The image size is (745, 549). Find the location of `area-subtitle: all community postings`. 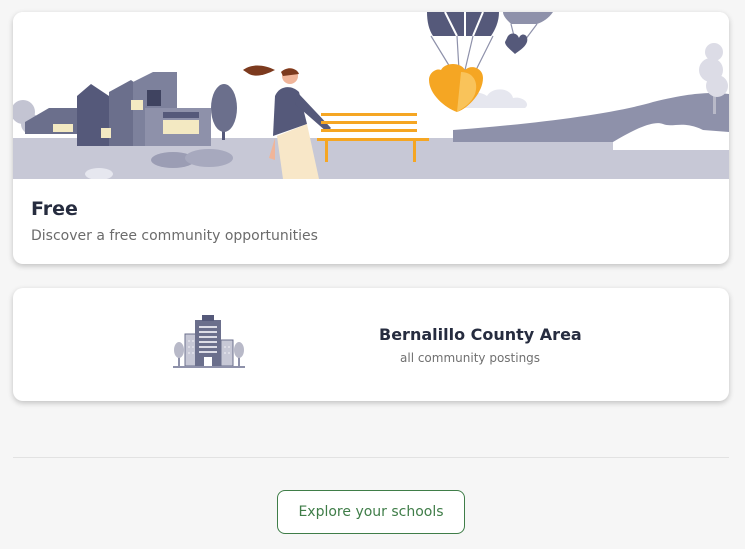

area-subtitle: all community postings is located at coordinates (470, 358).